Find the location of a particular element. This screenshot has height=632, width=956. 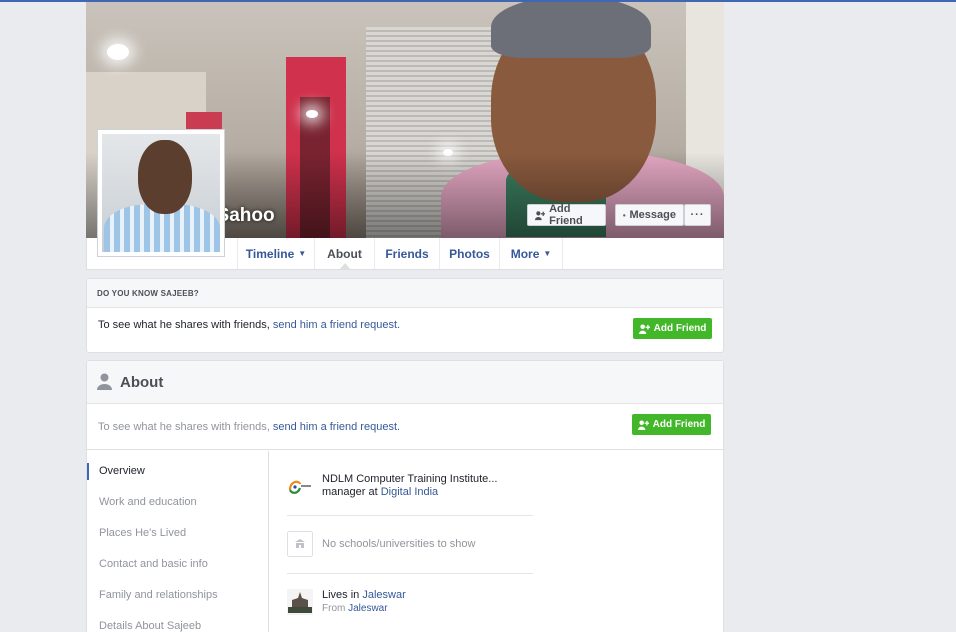

tab-more-label: More is located at coordinates (525, 253).